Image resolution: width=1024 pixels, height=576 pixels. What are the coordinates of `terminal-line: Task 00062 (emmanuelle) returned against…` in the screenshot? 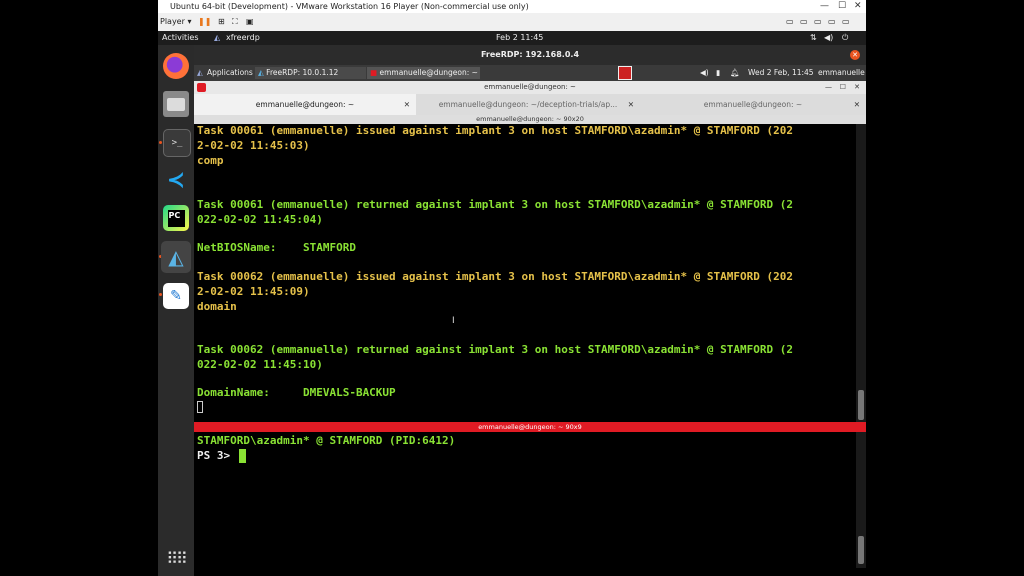 It's located at (495, 349).